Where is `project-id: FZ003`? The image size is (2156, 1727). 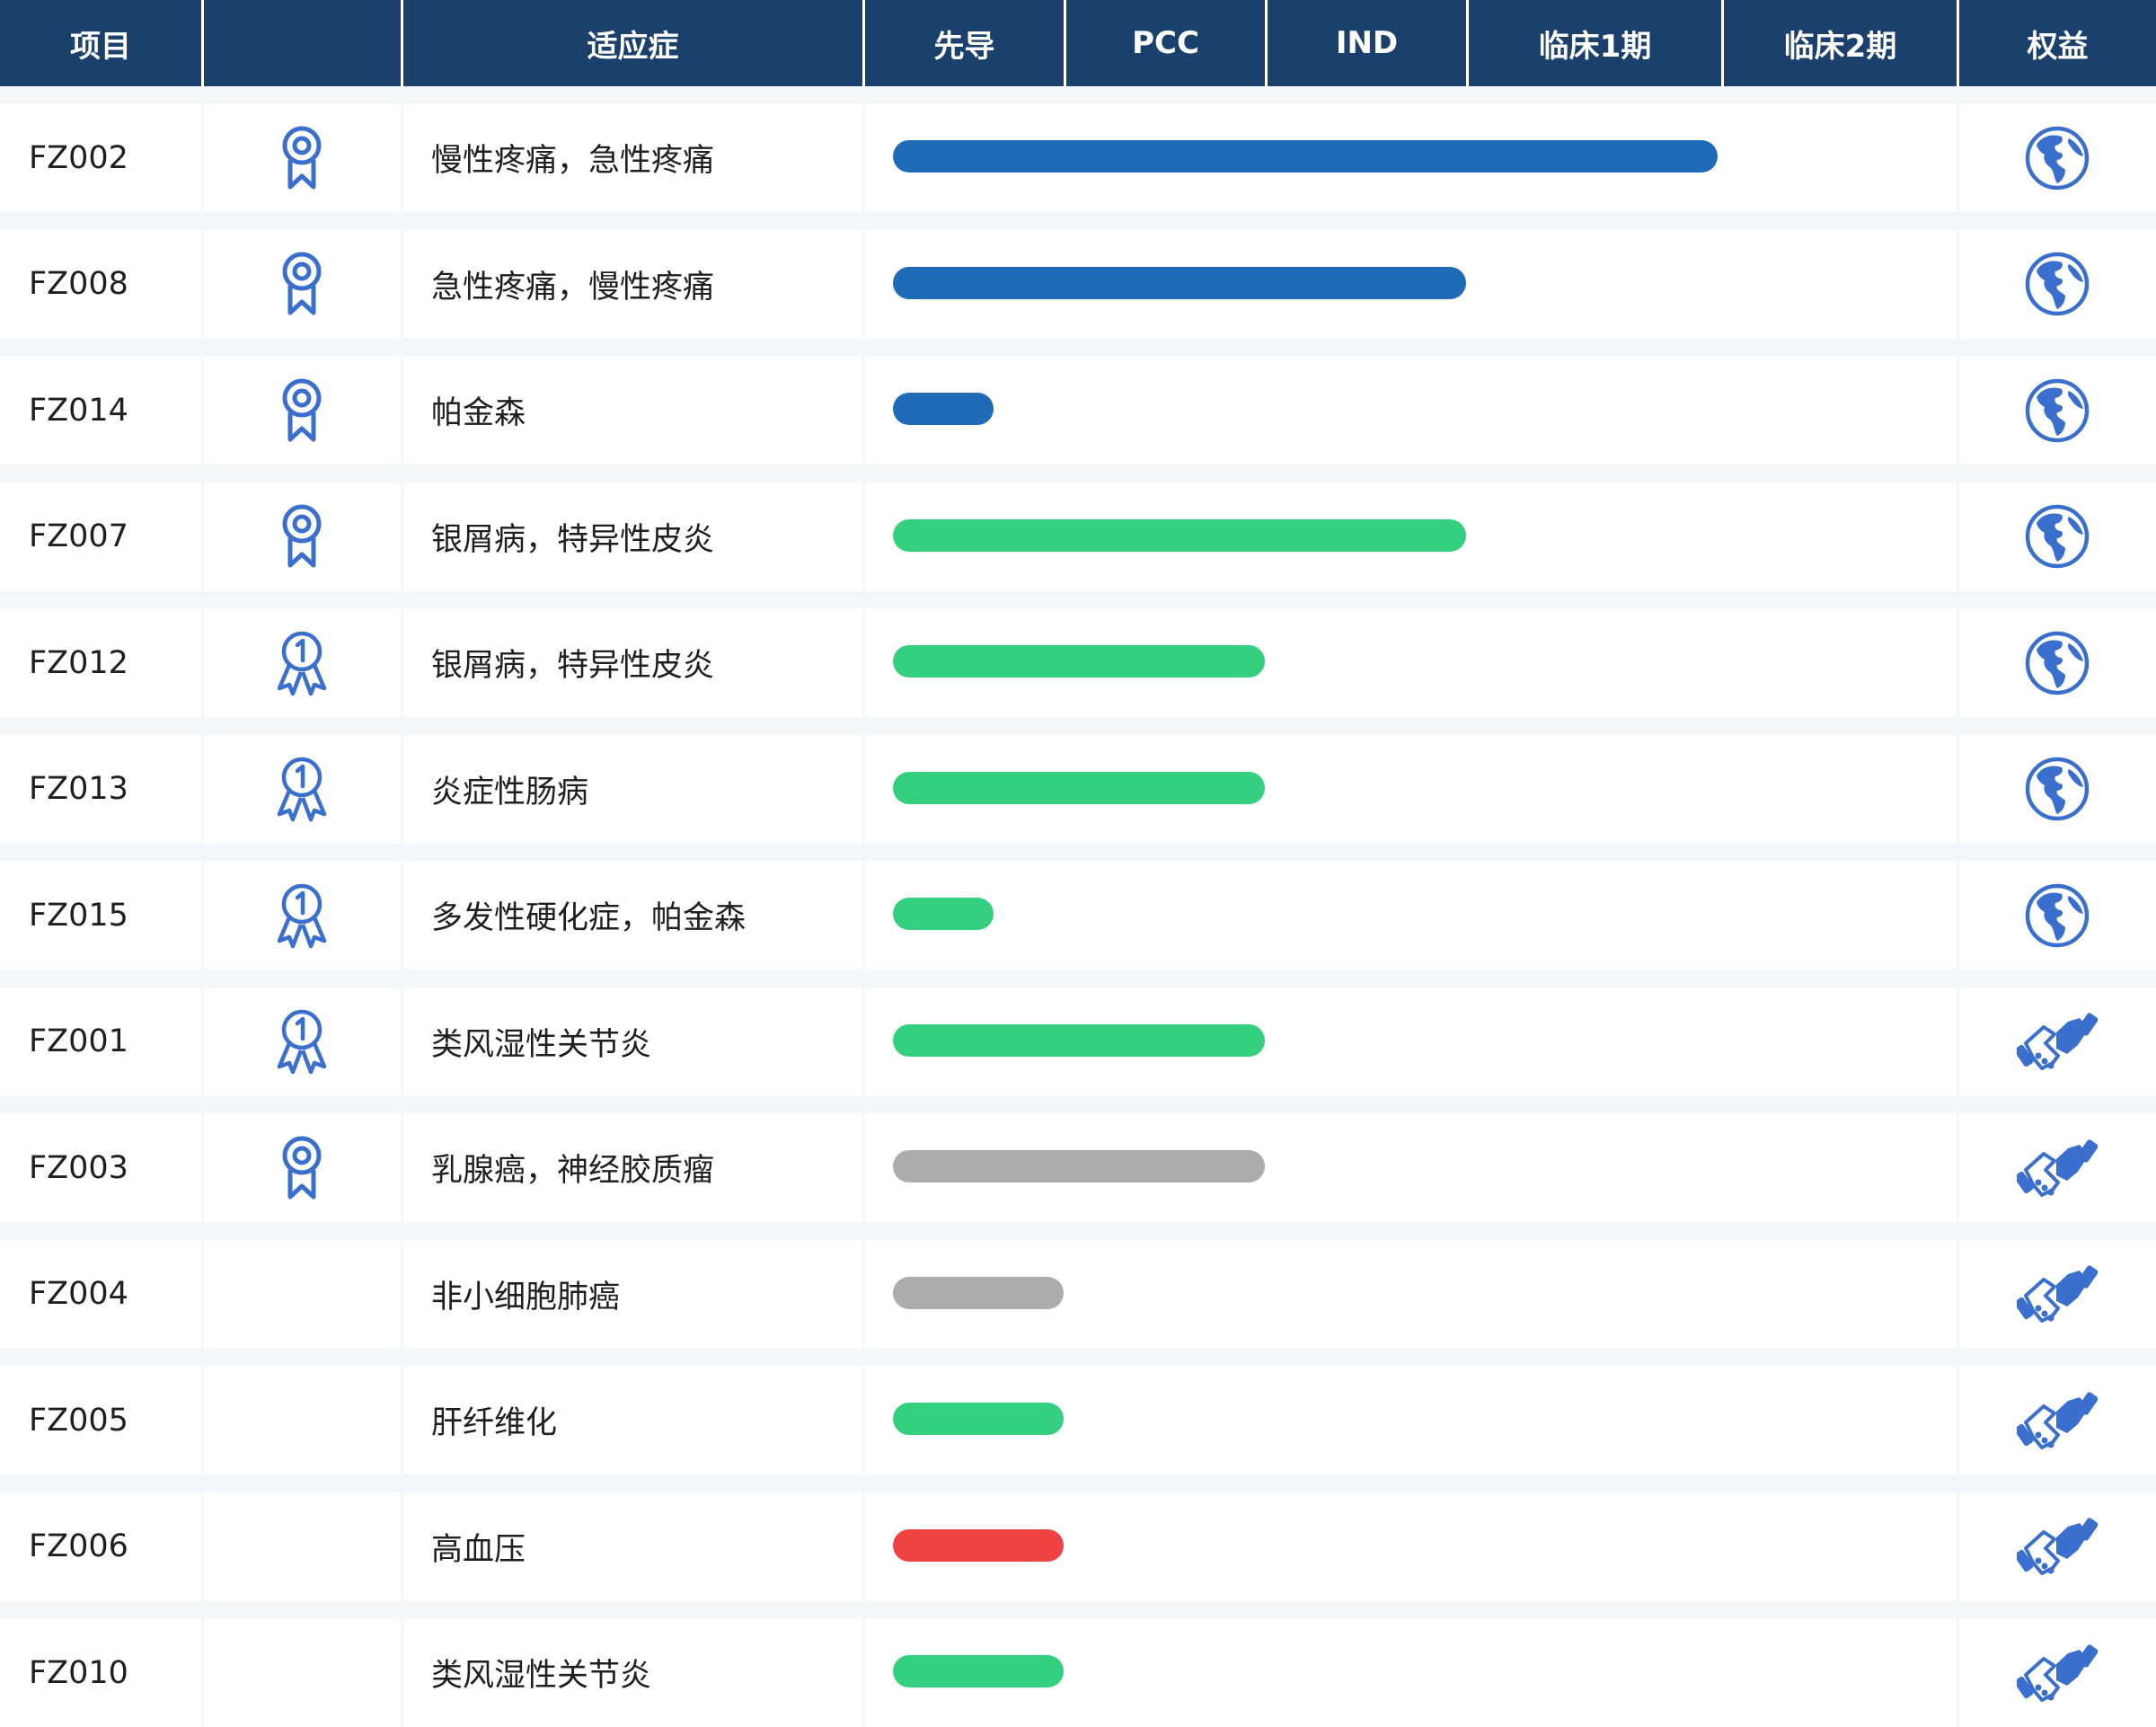 project-id: FZ003 is located at coordinates (78, 1167).